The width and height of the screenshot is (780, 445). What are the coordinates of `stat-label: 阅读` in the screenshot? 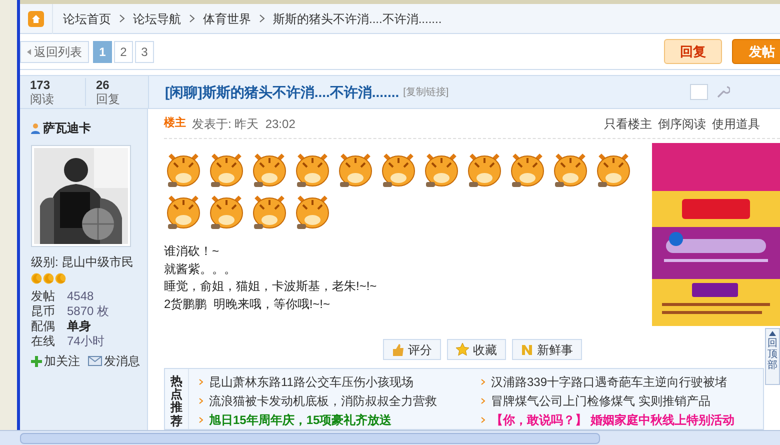 It's located at (42, 99).